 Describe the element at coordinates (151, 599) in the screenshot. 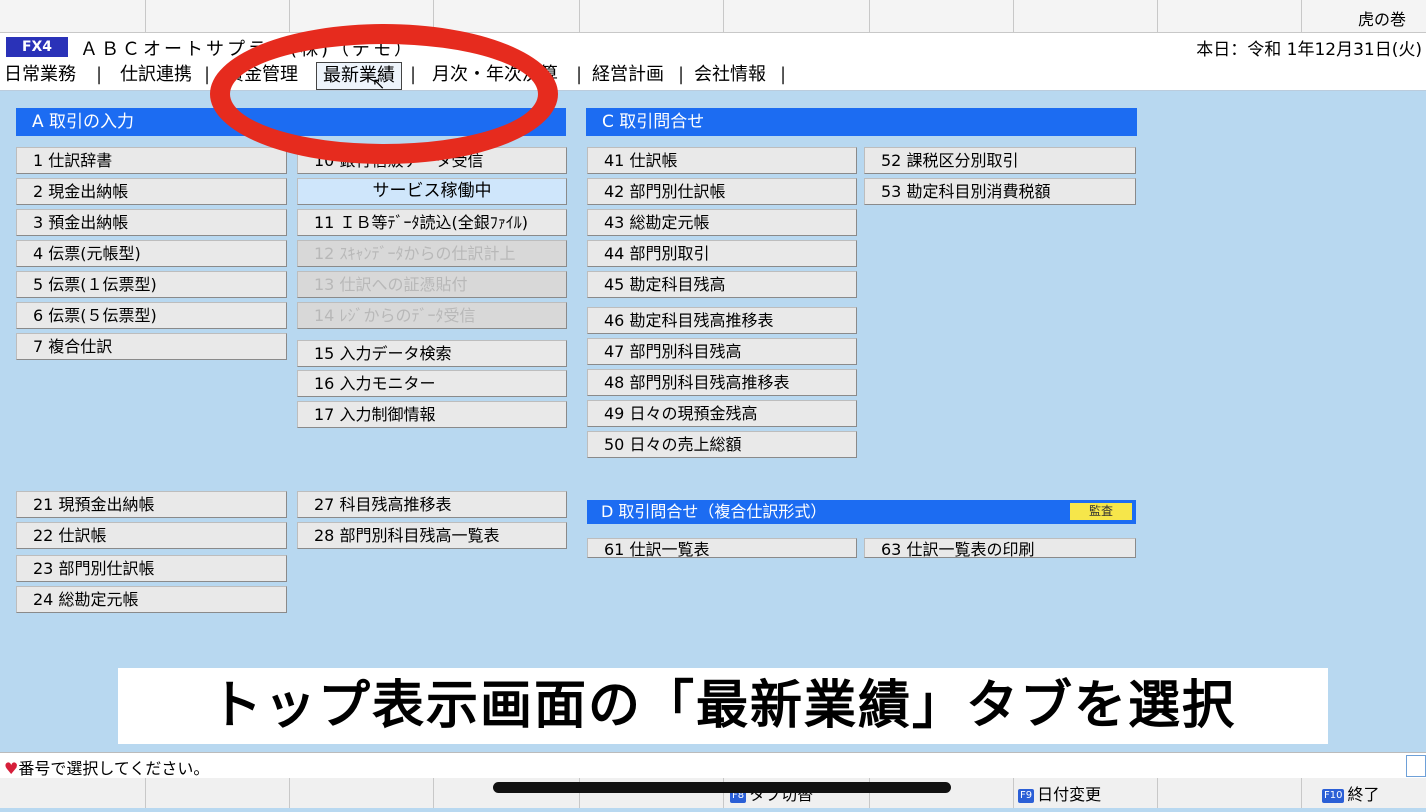

I see `menu-button-general-ledger-report: 24 総勘定元帳` at that location.